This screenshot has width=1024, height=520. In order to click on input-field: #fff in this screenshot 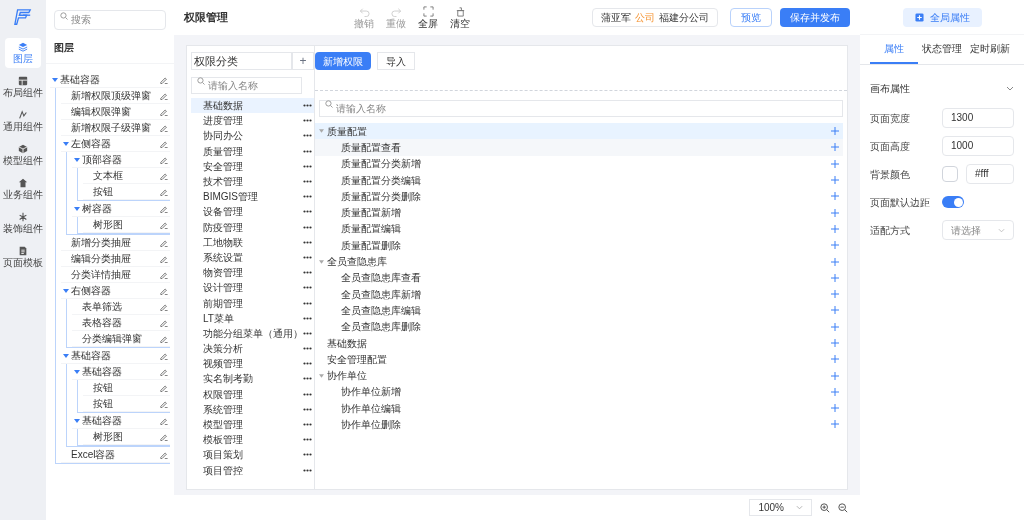, I will do `click(990, 174)`.